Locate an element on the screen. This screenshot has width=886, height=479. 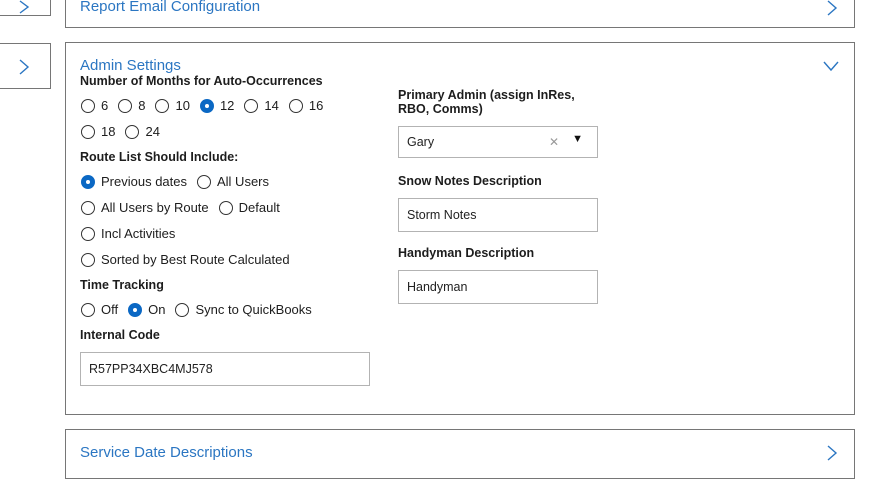
route-list-radio-group: Sorted by Best Route Calculated is located at coordinates (190, 259).